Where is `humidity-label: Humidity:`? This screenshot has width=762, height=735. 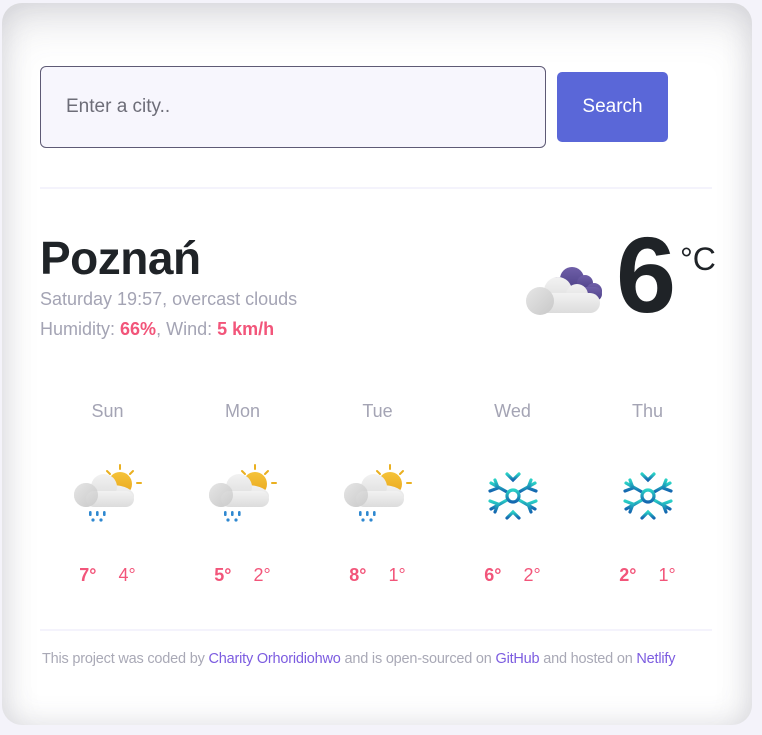
humidity-label: Humidity: is located at coordinates (78, 329).